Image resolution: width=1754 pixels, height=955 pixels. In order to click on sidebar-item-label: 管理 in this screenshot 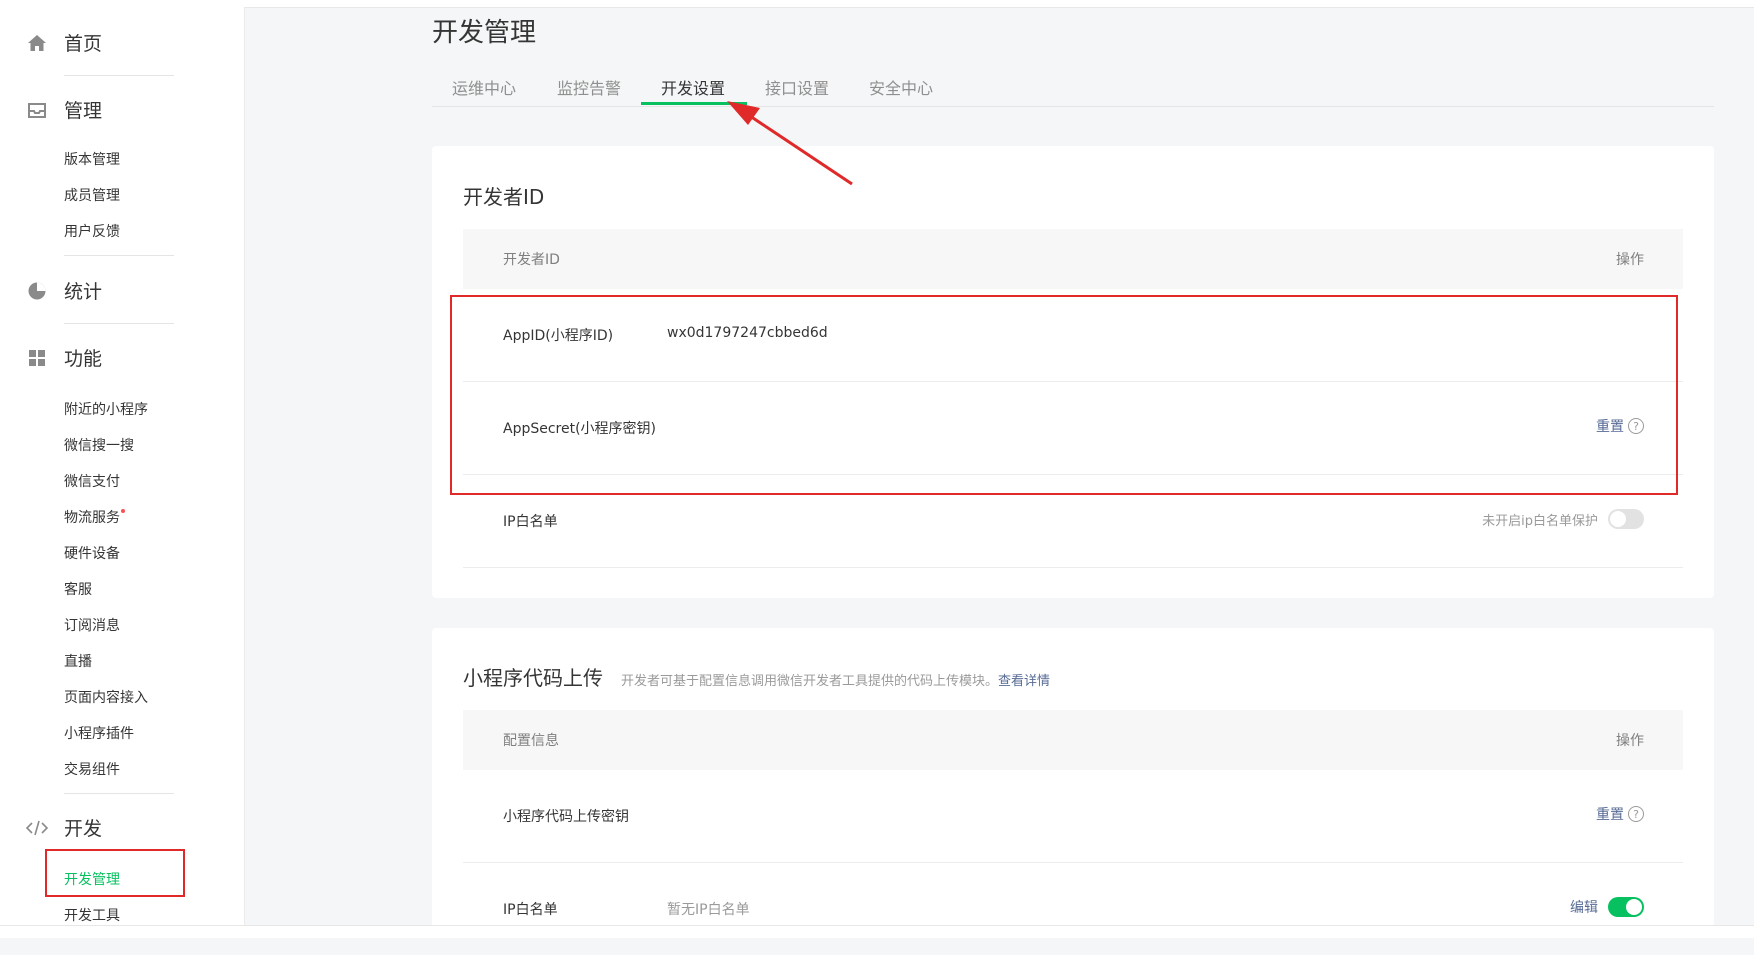, I will do `click(83, 111)`.